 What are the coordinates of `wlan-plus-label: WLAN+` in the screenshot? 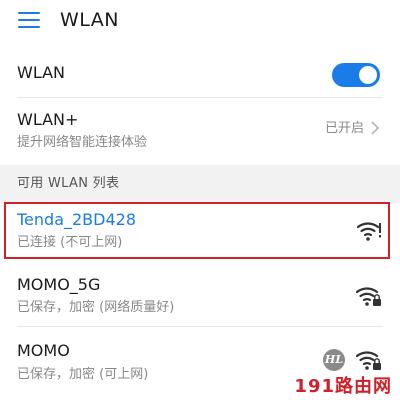 It's located at (48, 119).